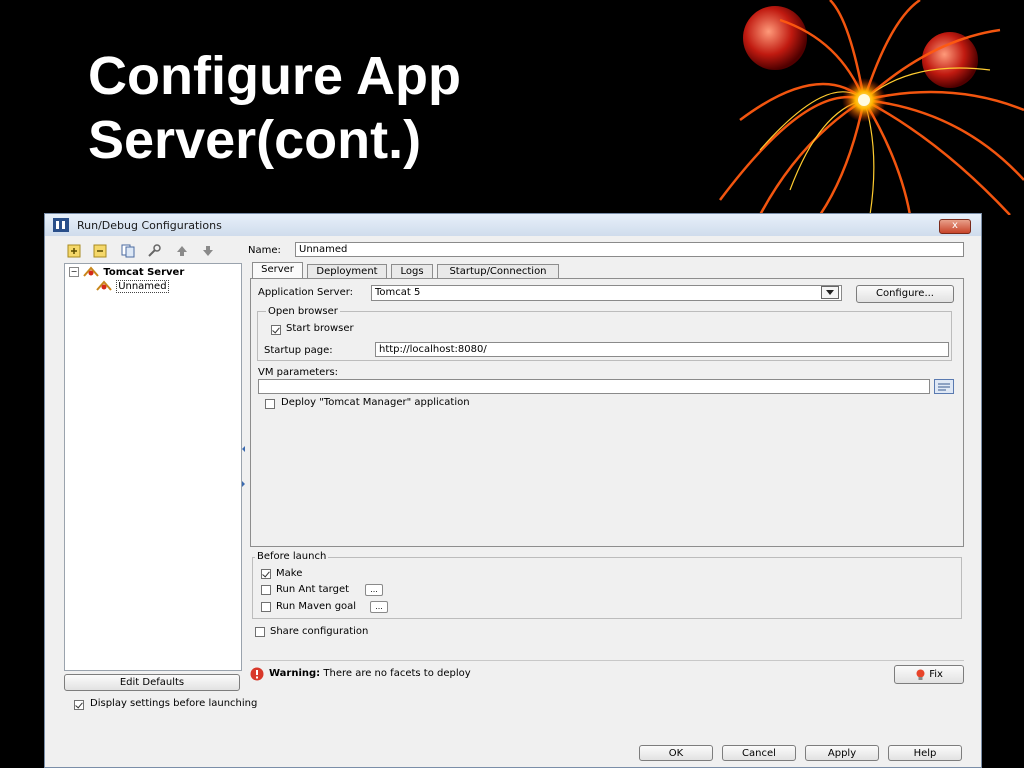  I want to click on divider, so click(607, 660).